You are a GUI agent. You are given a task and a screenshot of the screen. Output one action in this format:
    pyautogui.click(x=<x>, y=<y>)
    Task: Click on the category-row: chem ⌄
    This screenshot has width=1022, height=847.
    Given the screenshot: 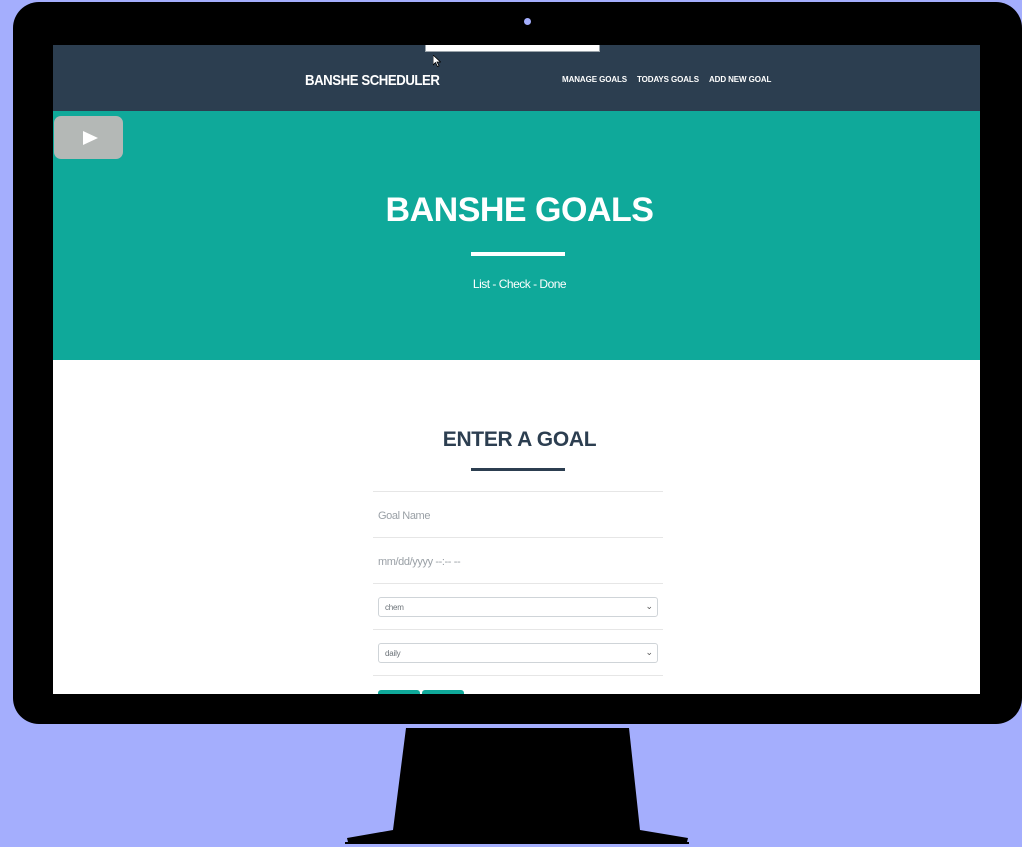 What is the action you would take?
    pyautogui.click(x=518, y=606)
    